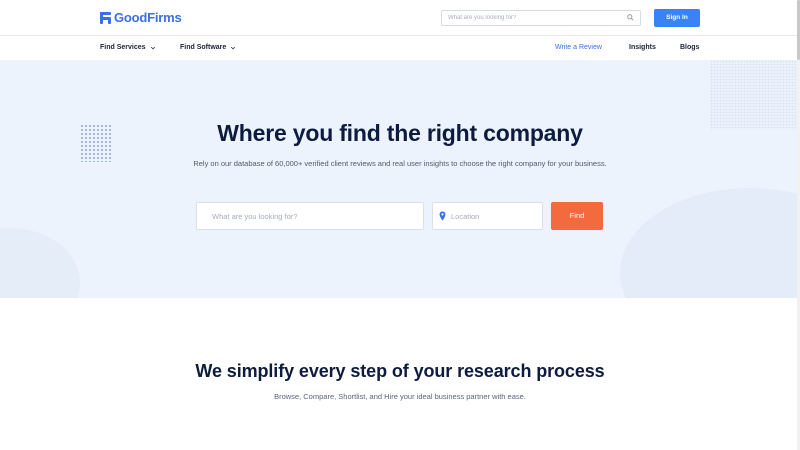  Describe the element at coordinates (203, 47) in the screenshot. I see `nav-find-software-label: Find Software` at that location.